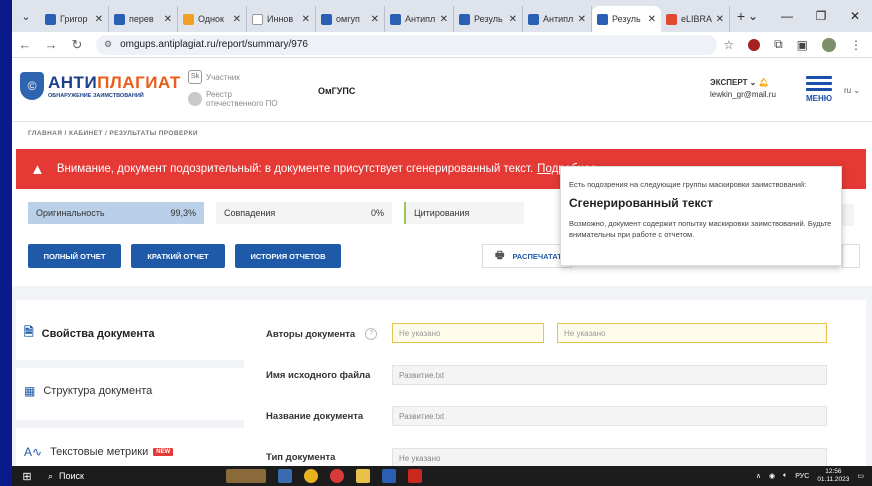 This screenshot has height=486, width=872. Describe the element at coordinates (743, 88) in the screenshot. I see `user-block: ЭКСПЕРТ ⌄ 🔔︎ lewkin_gr@mail.ru` at that location.